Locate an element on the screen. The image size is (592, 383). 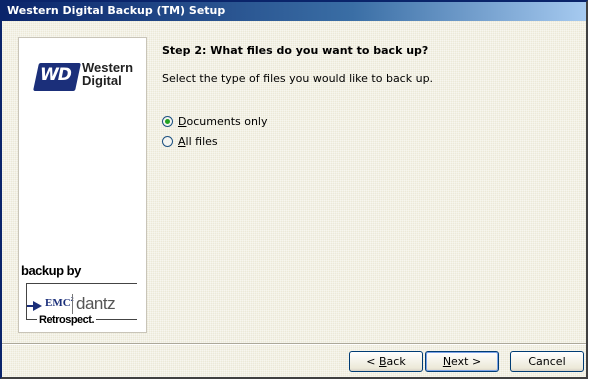
backup-by-label: backup by is located at coordinates (51, 270).